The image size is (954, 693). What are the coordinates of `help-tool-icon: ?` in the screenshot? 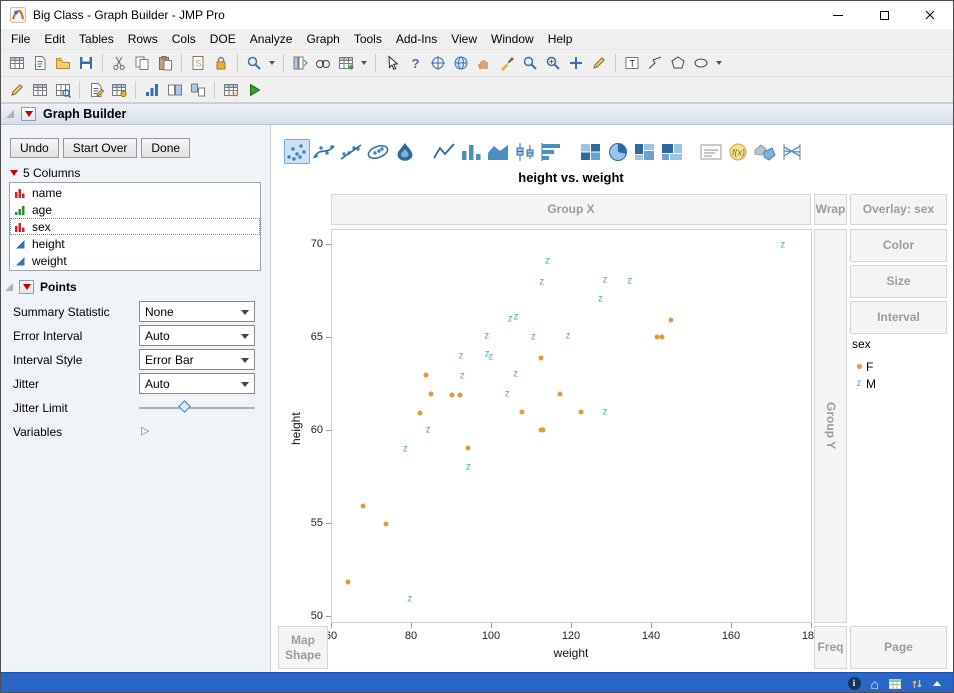 It's located at (415, 63).